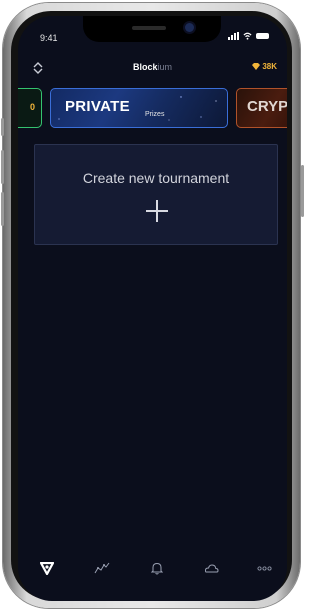  What do you see at coordinates (156, 194) in the screenshot?
I see `create-tournament-button: Create new tournament` at bounding box center [156, 194].